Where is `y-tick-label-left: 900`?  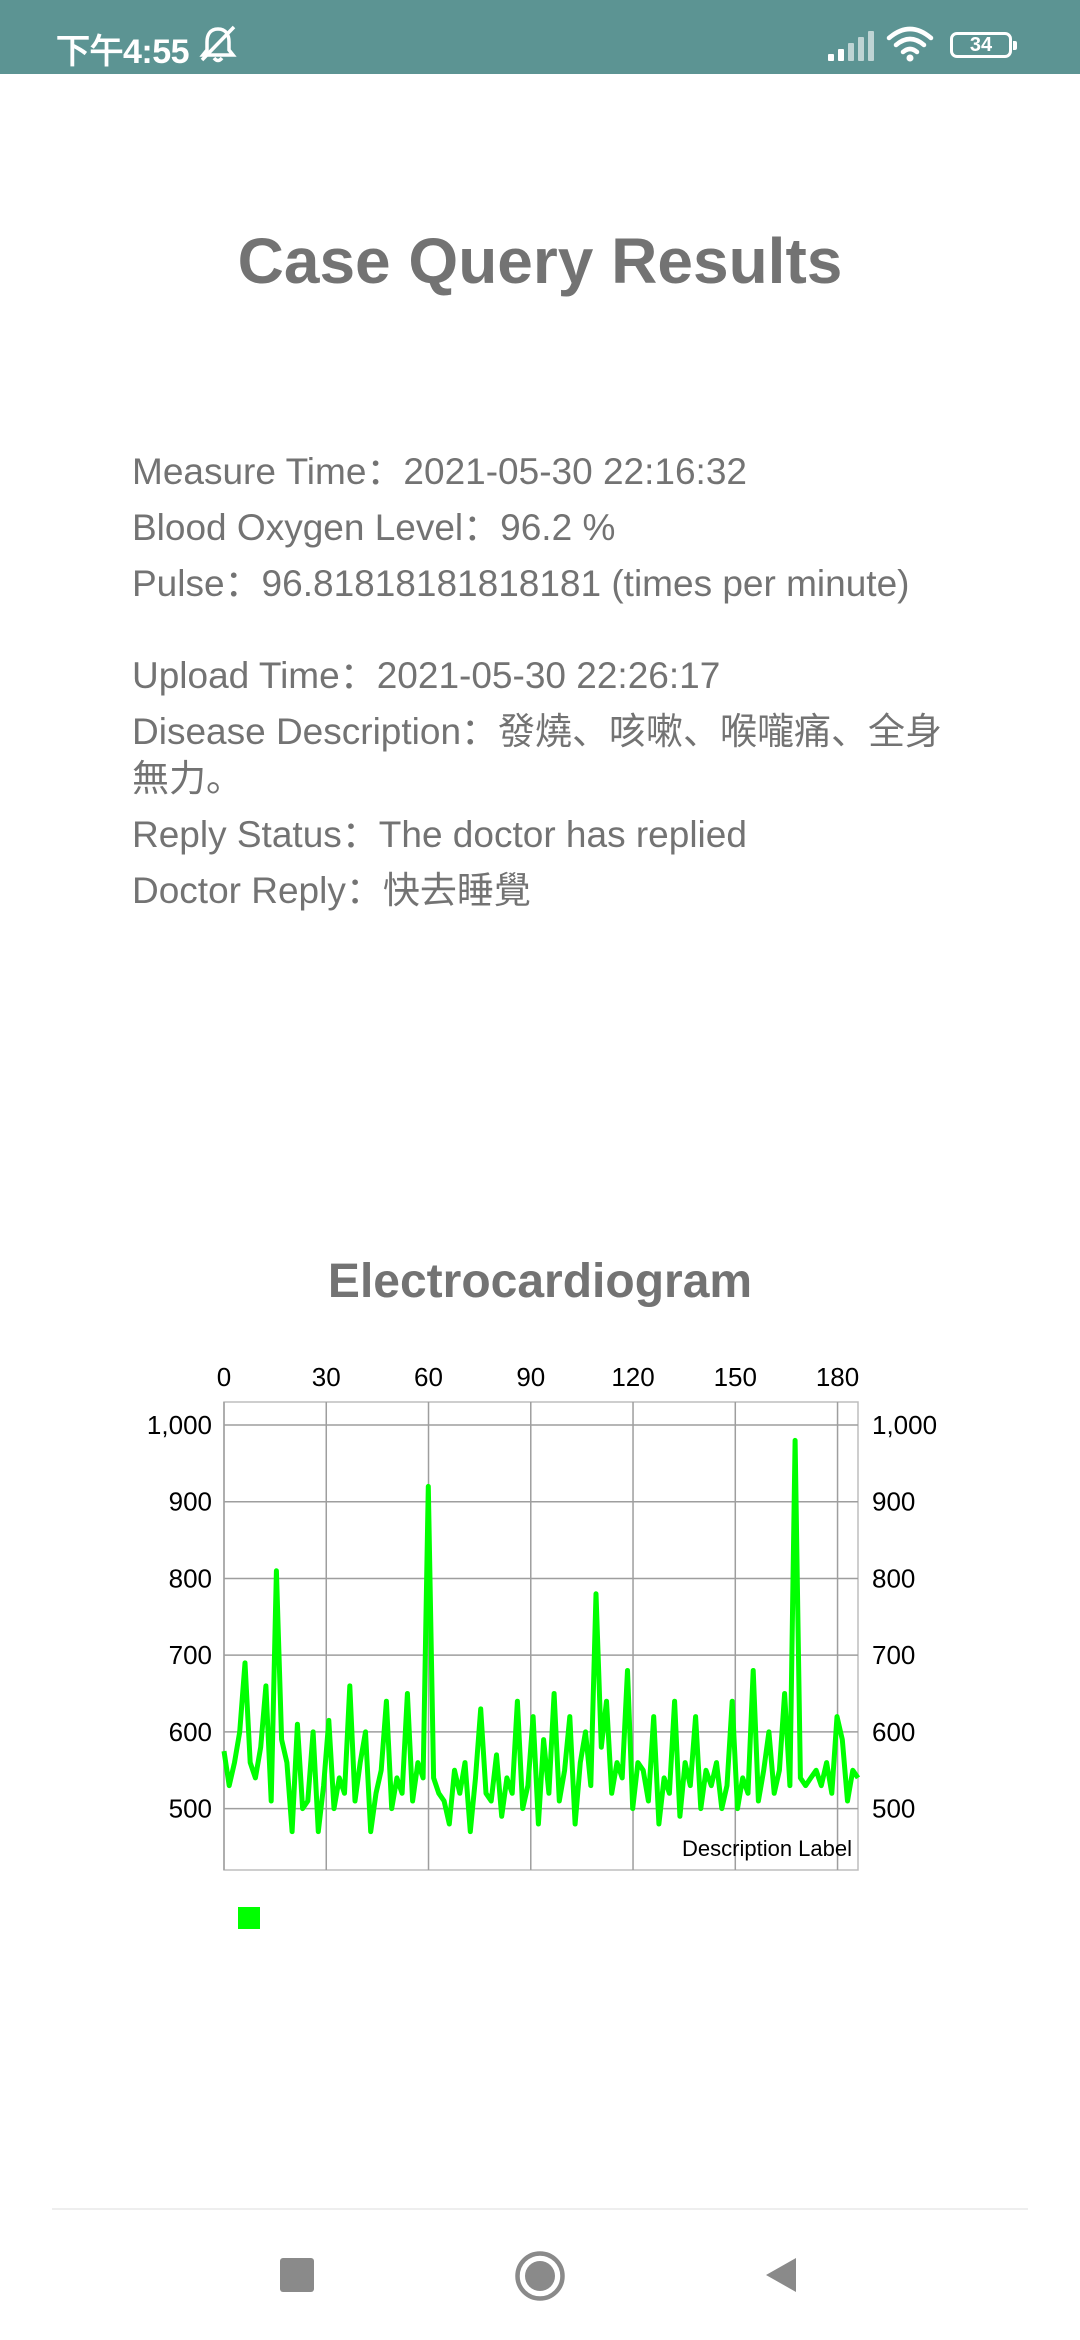
y-tick-label-left: 900 is located at coordinates (190, 1502).